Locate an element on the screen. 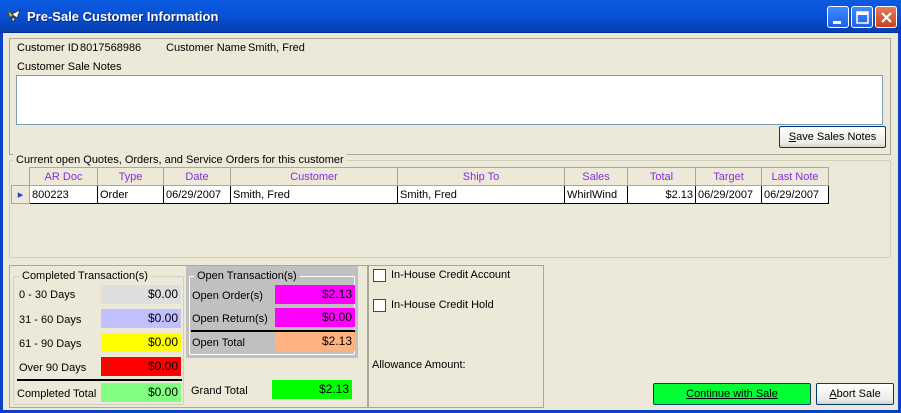 This screenshot has height=413, width=901. open-returns-label: Open Return(s) is located at coordinates (230, 319).